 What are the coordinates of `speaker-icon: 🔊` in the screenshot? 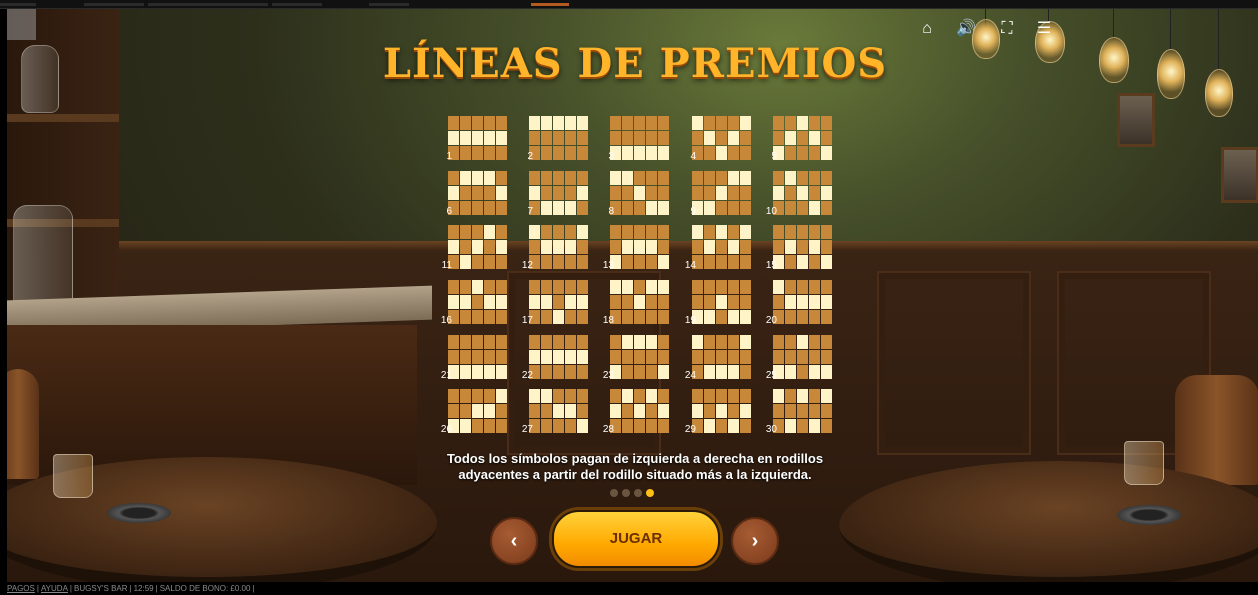 It's located at (966, 29).